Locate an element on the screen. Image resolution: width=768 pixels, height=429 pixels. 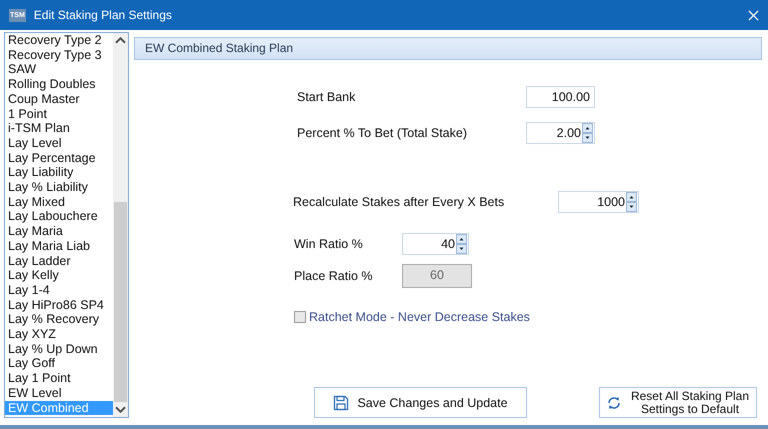
window-title: Edit Staking Plan Settings is located at coordinates (103, 15).